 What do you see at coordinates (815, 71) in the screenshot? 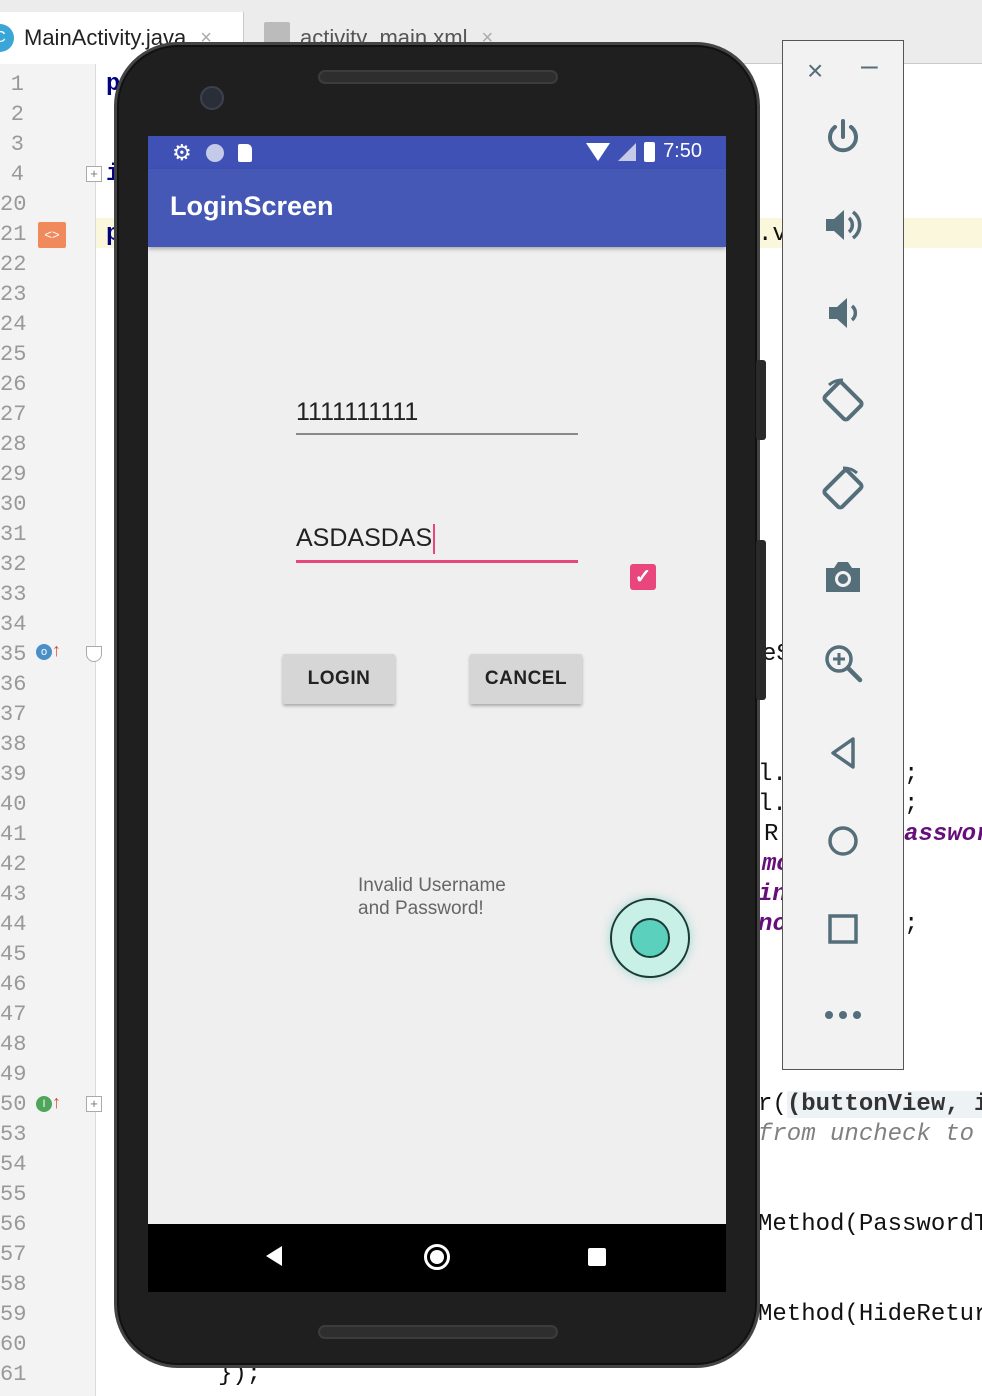
I see `close-emulator-icon: ×` at bounding box center [815, 71].